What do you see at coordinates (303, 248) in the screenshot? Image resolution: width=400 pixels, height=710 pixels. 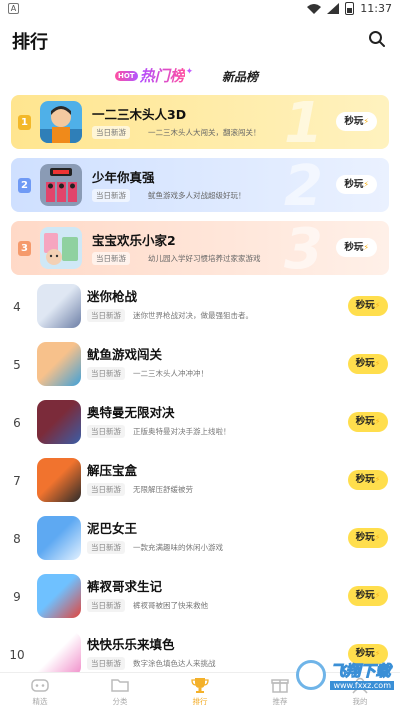 I see `rank-watermark-number: 3` at bounding box center [303, 248].